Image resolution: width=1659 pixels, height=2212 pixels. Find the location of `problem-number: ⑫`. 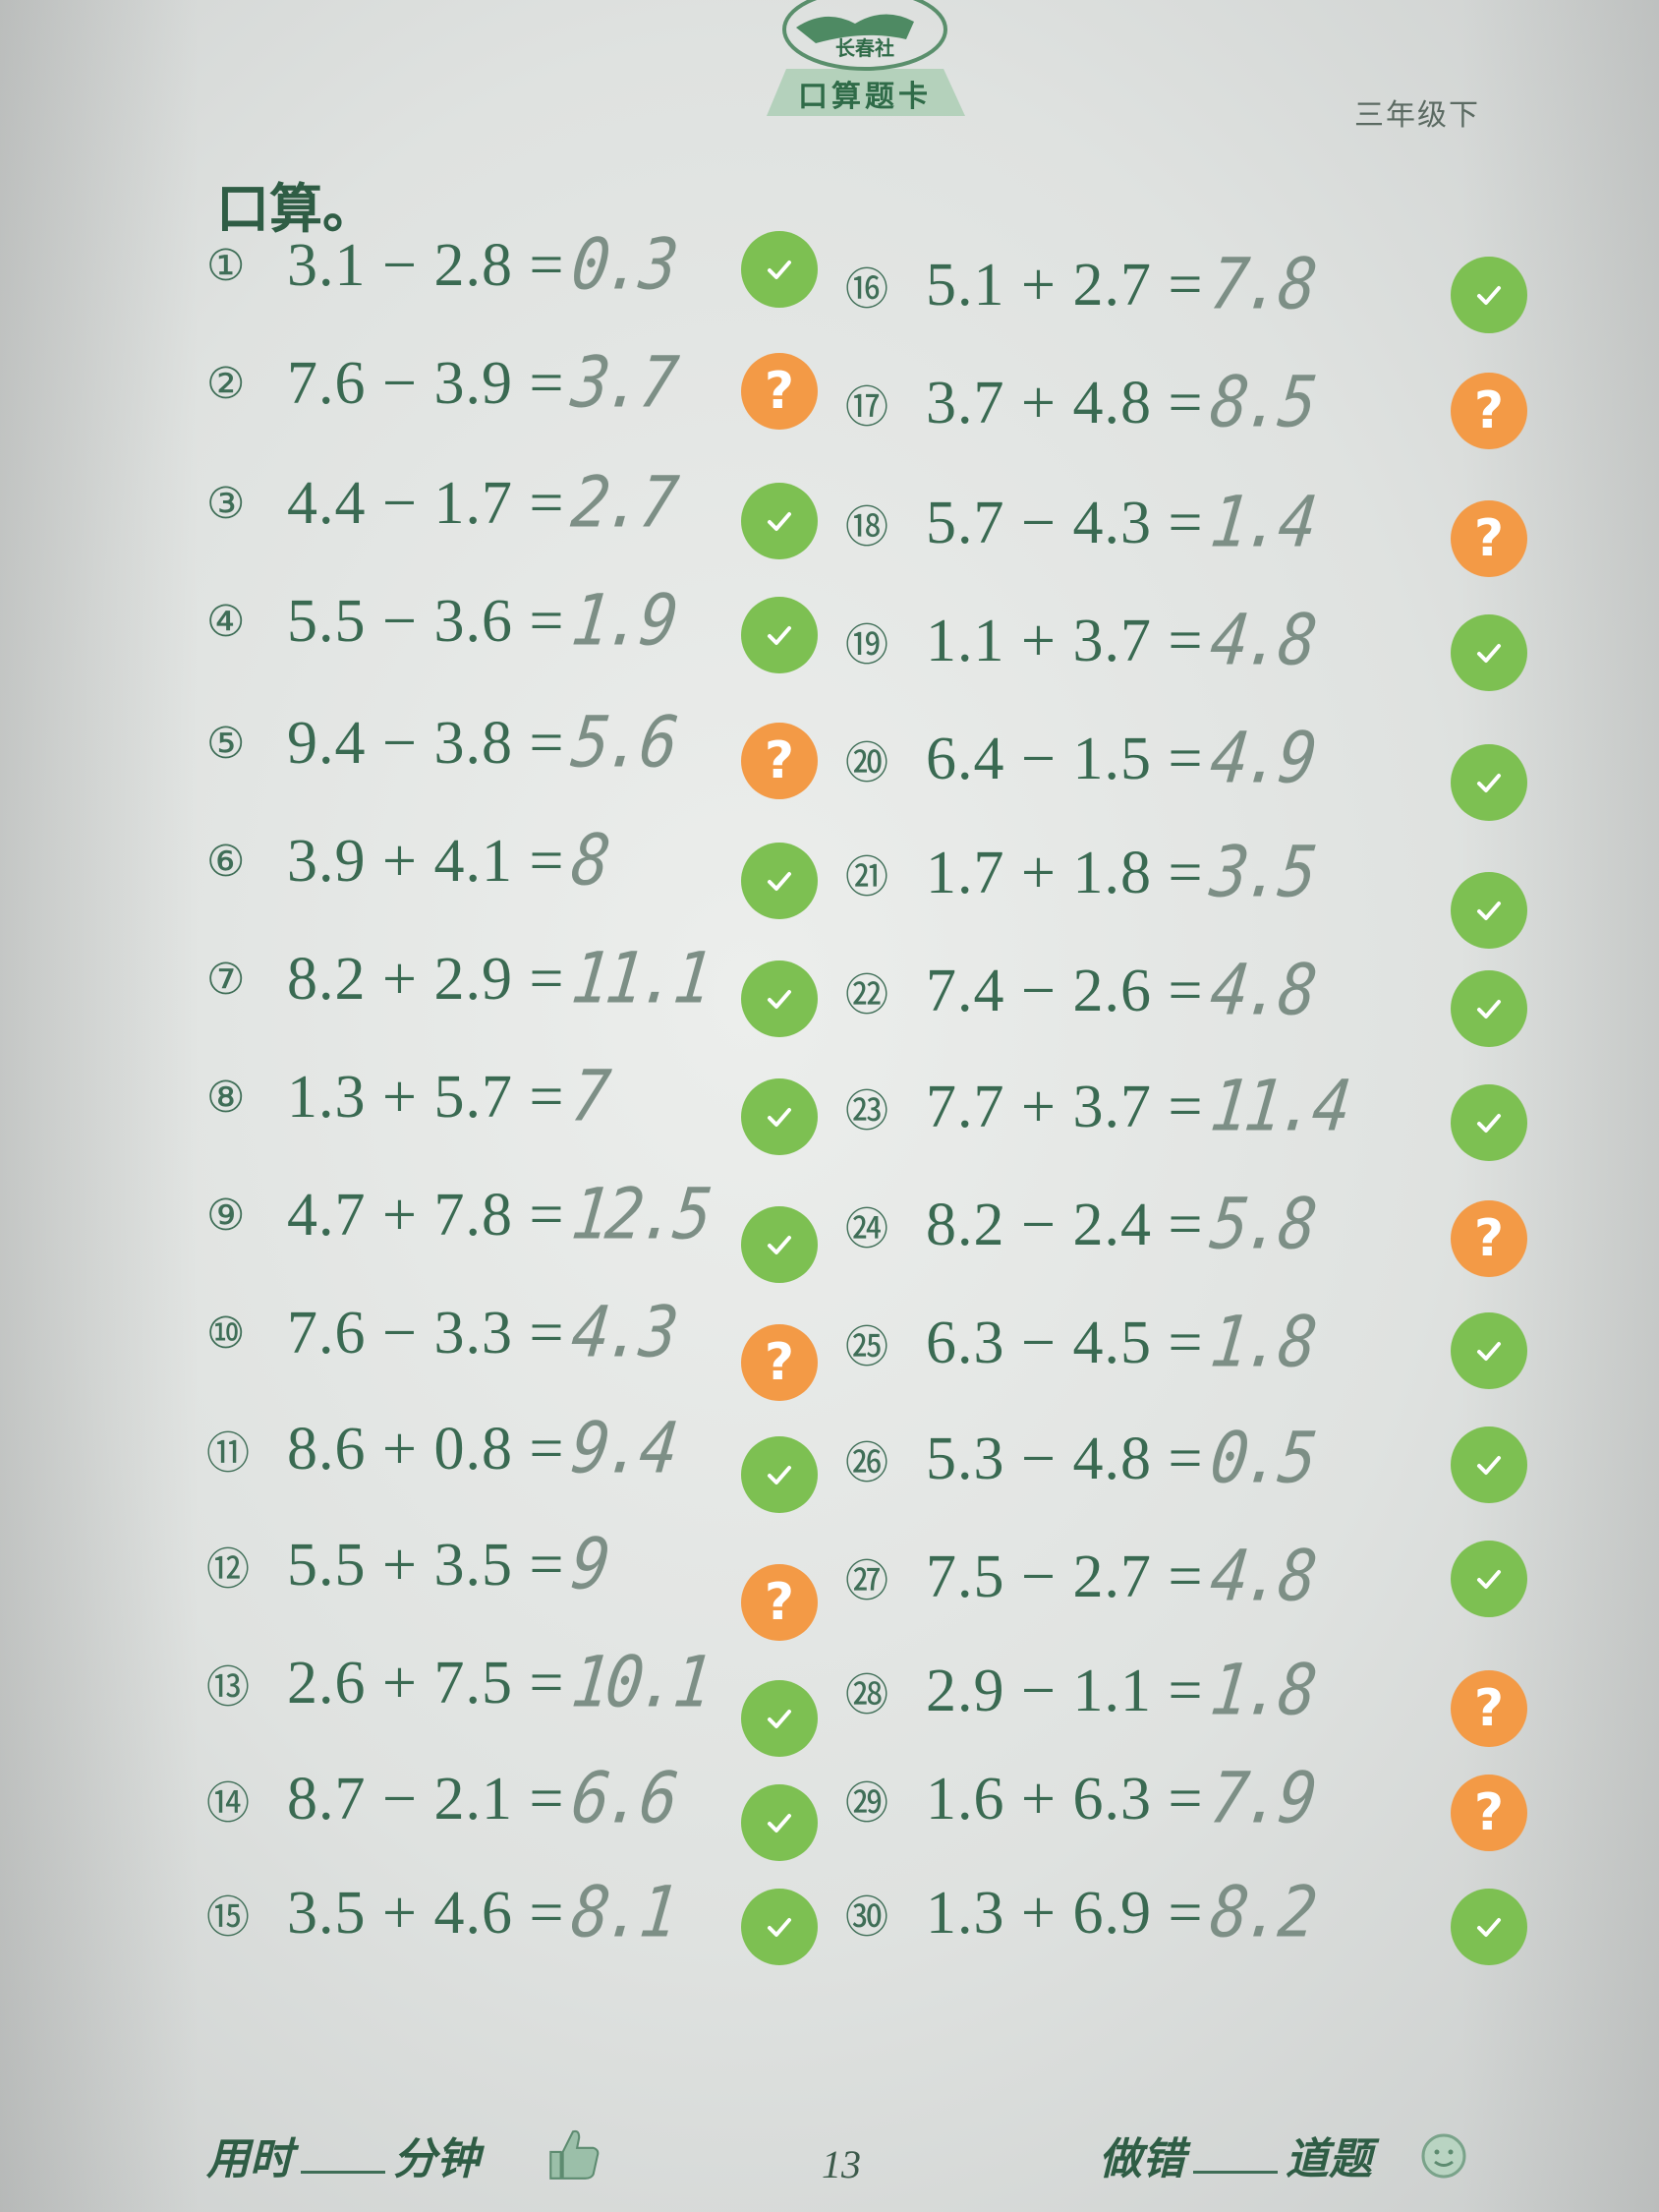

problem-number: ⑫ is located at coordinates (228, 1570).